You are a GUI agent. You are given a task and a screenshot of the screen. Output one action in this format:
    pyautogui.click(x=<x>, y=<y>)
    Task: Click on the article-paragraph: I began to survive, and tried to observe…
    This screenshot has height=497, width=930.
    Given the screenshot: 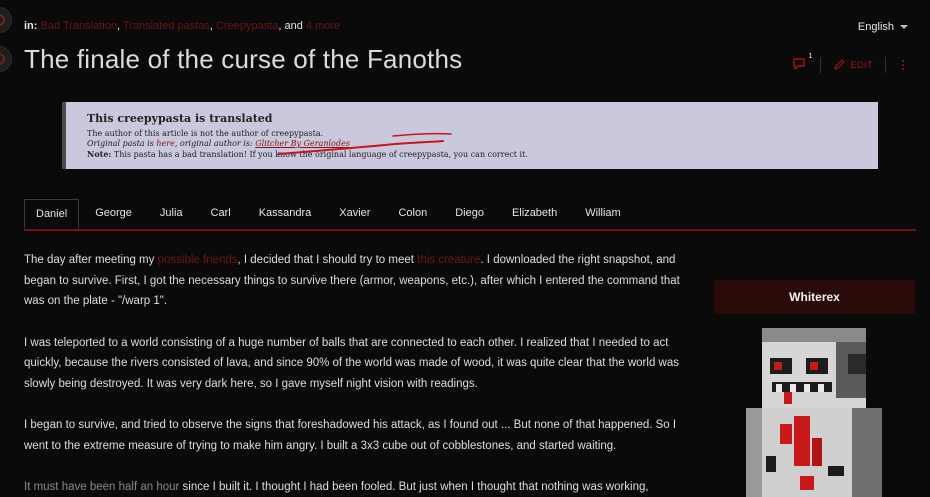 What is the action you would take?
    pyautogui.click(x=350, y=435)
    